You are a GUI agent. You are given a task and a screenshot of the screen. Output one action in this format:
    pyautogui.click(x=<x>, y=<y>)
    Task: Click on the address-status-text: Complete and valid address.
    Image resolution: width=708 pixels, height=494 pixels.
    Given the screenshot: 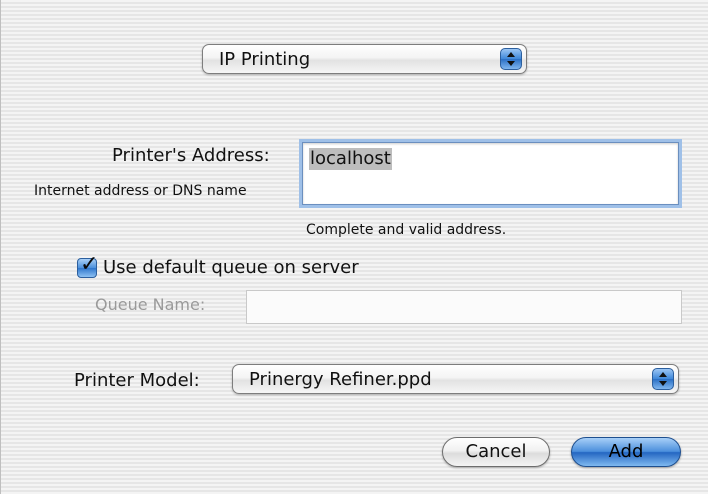 What is the action you would take?
    pyautogui.click(x=406, y=230)
    